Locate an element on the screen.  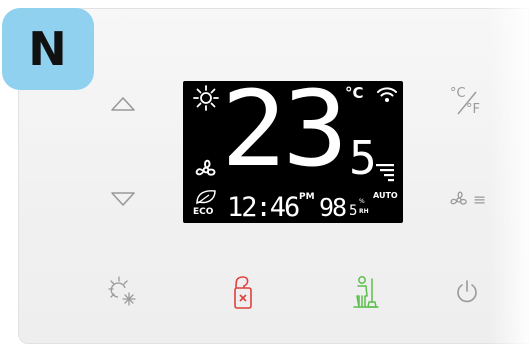
eco-leaf-icon is located at coordinates (206, 197).